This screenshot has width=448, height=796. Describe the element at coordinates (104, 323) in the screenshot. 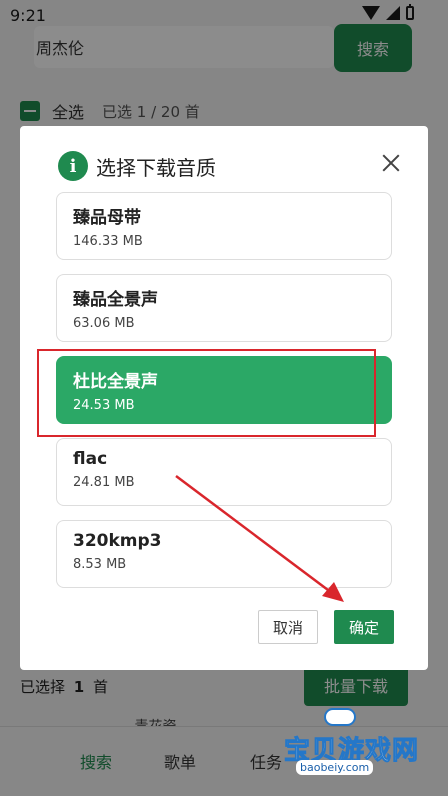

I see `option-size: 63.06 MB` at that location.